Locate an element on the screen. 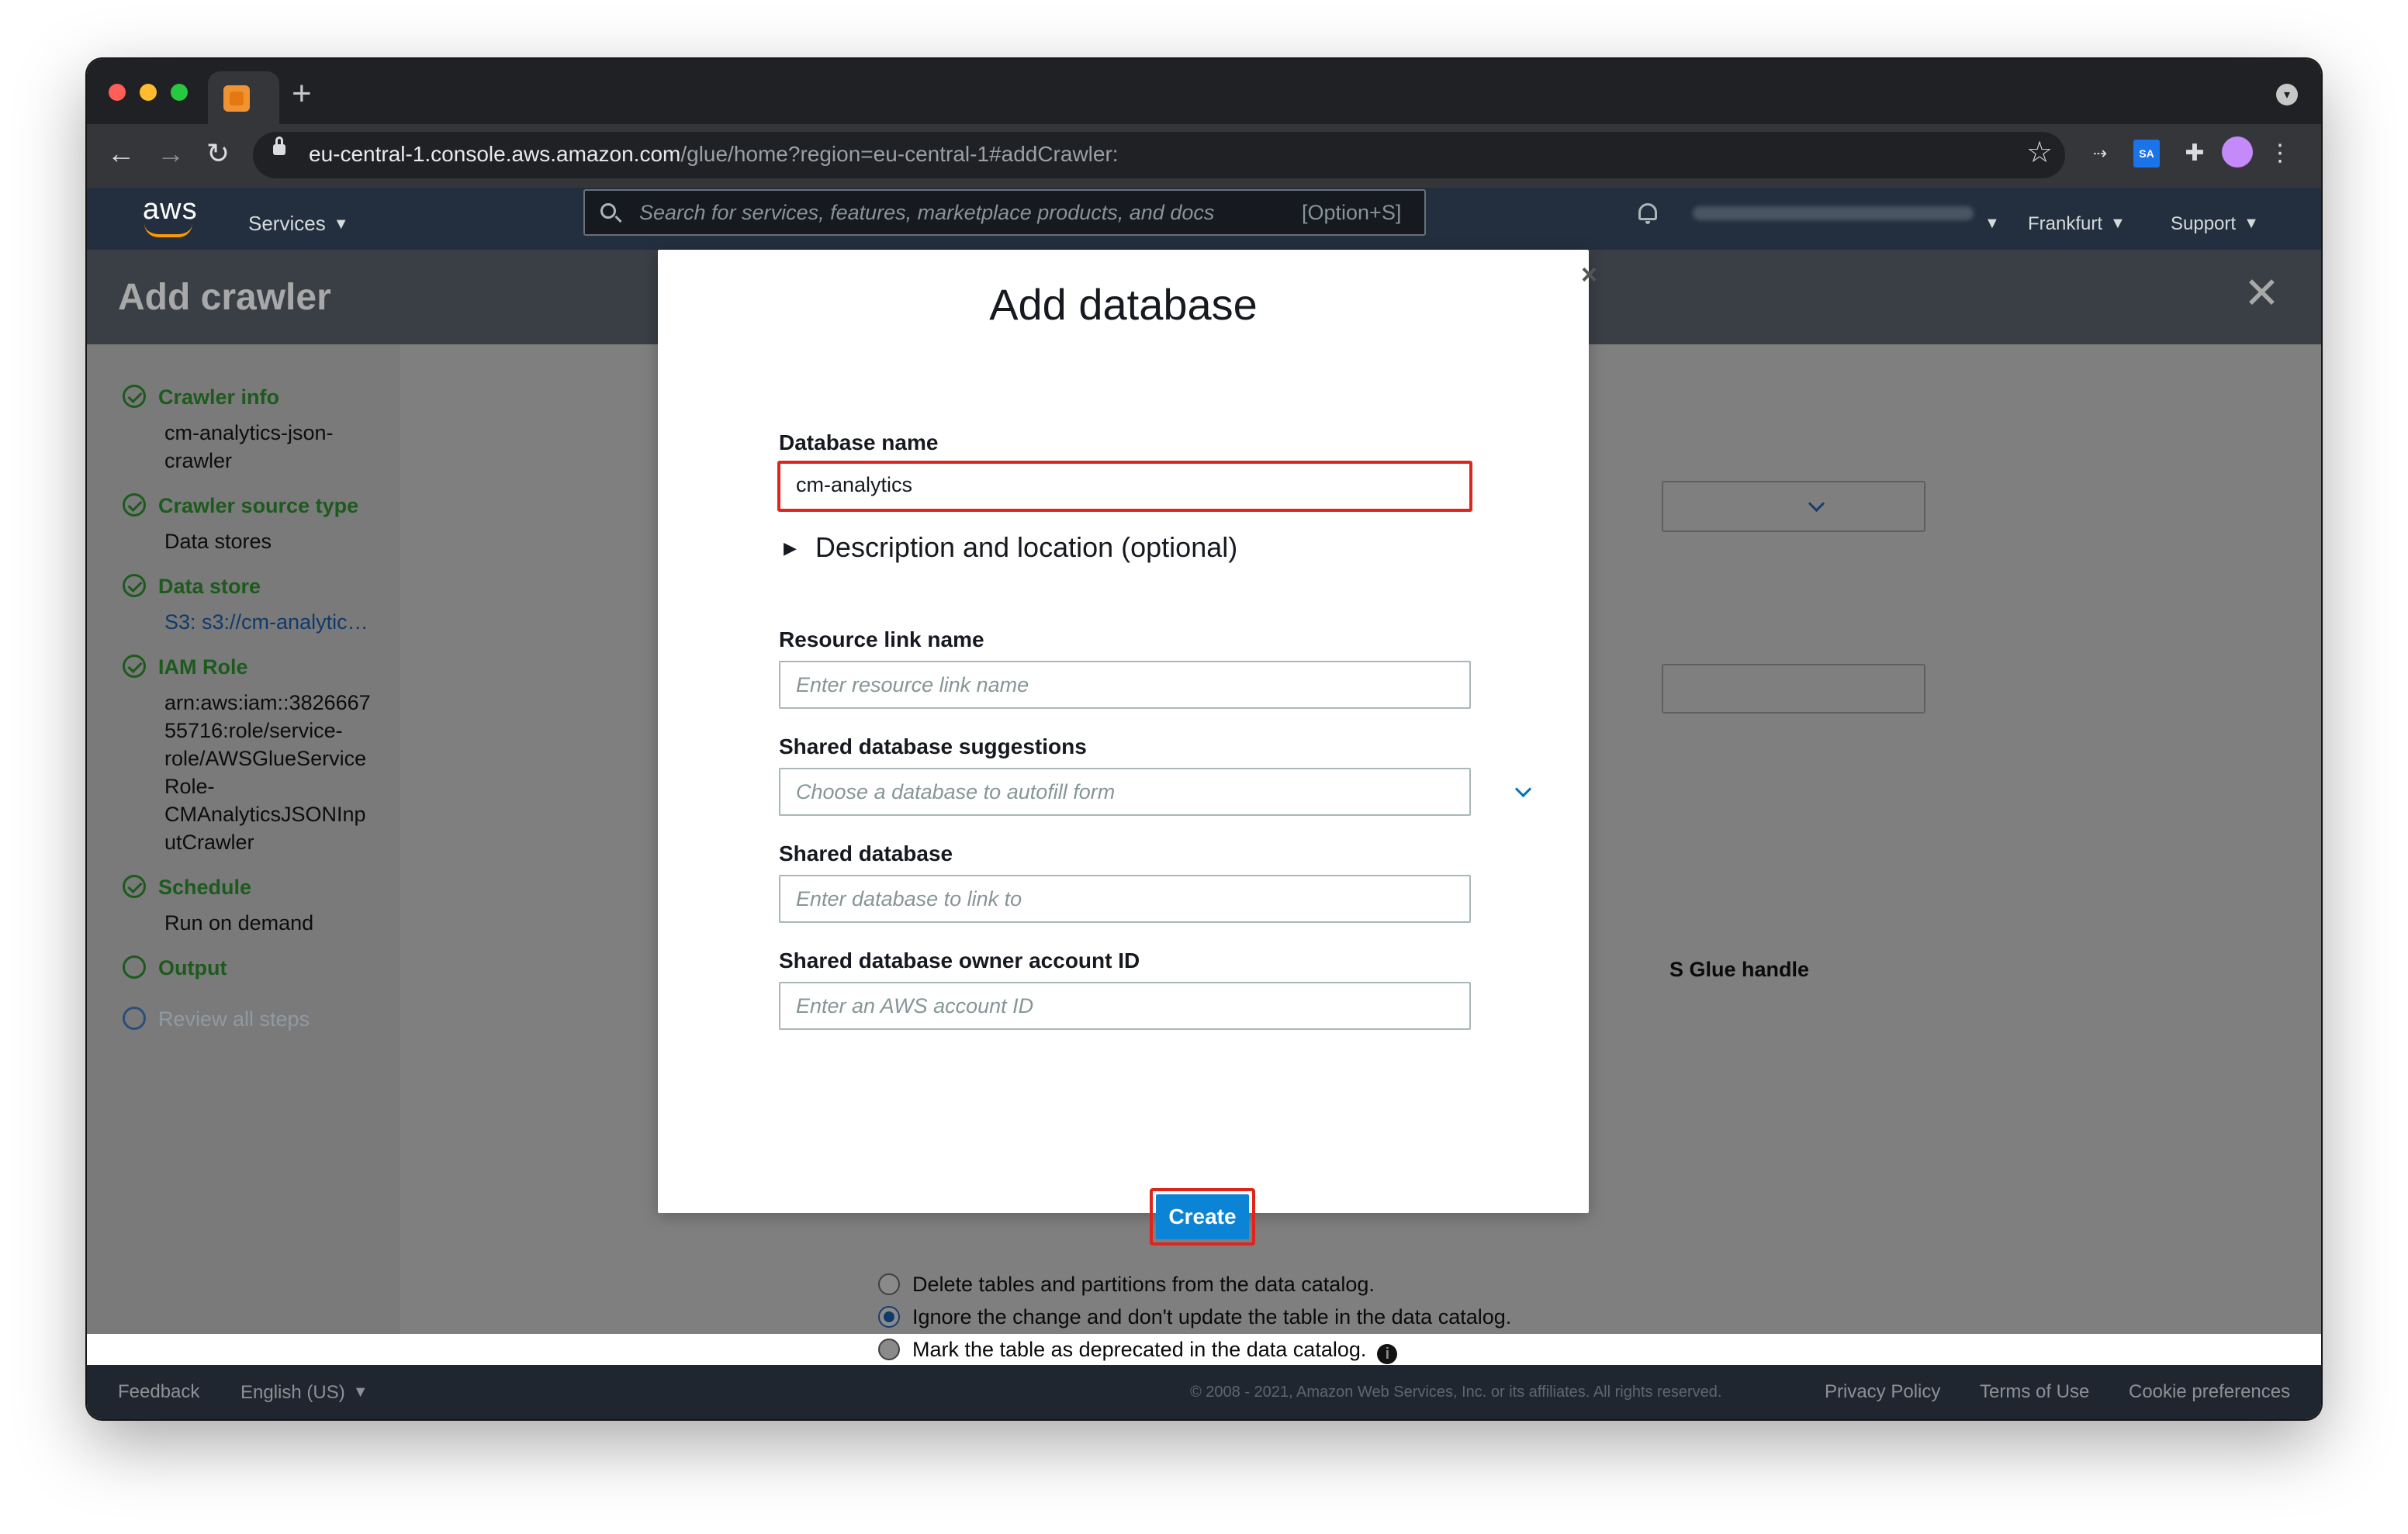  privacy-link: Privacy Policy is located at coordinates (1882, 1392).